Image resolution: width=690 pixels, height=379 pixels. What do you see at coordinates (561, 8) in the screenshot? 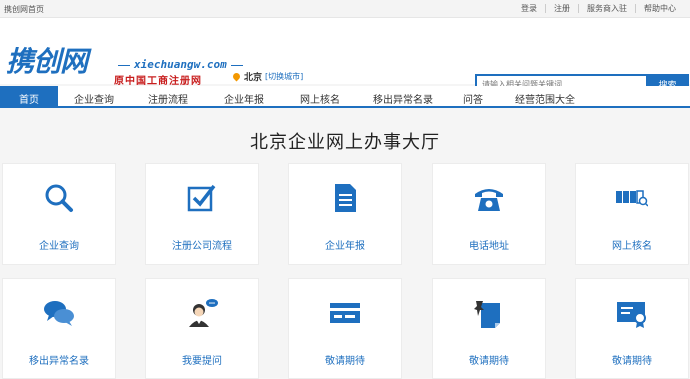
I see `register-link: 注册` at bounding box center [561, 8].